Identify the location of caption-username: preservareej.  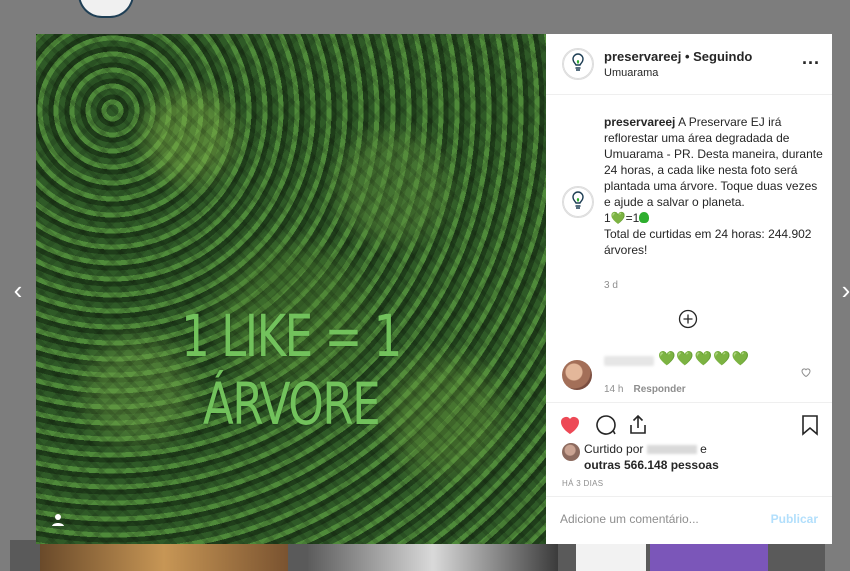
(639, 122).